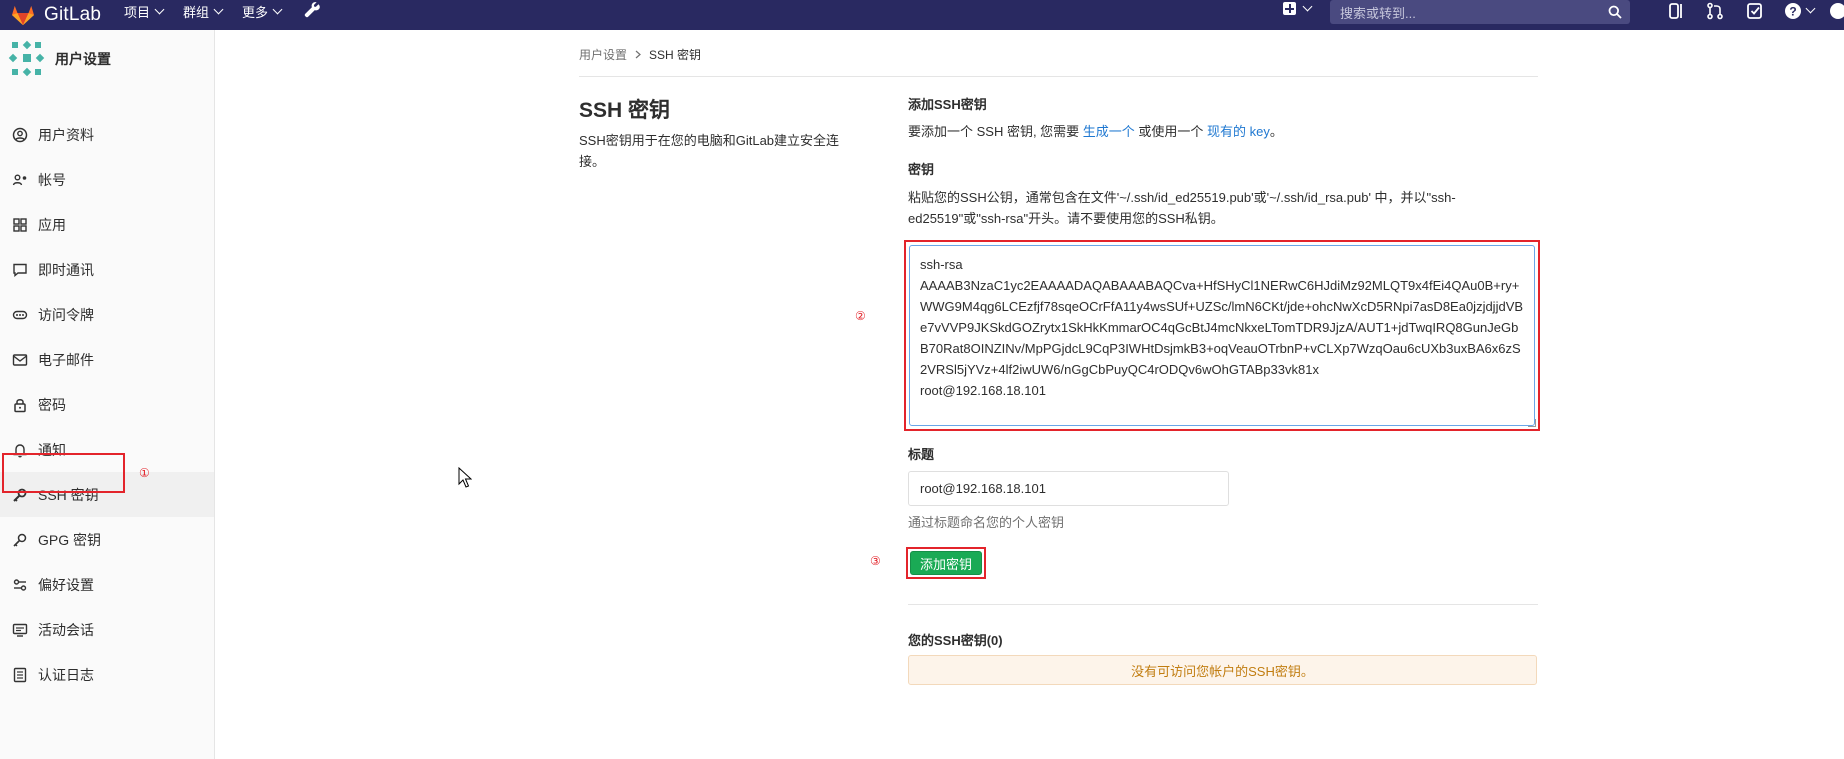 The image size is (1844, 759). Describe the element at coordinates (52, 224) in the screenshot. I see `sidebar-item-label: 应用` at that location.